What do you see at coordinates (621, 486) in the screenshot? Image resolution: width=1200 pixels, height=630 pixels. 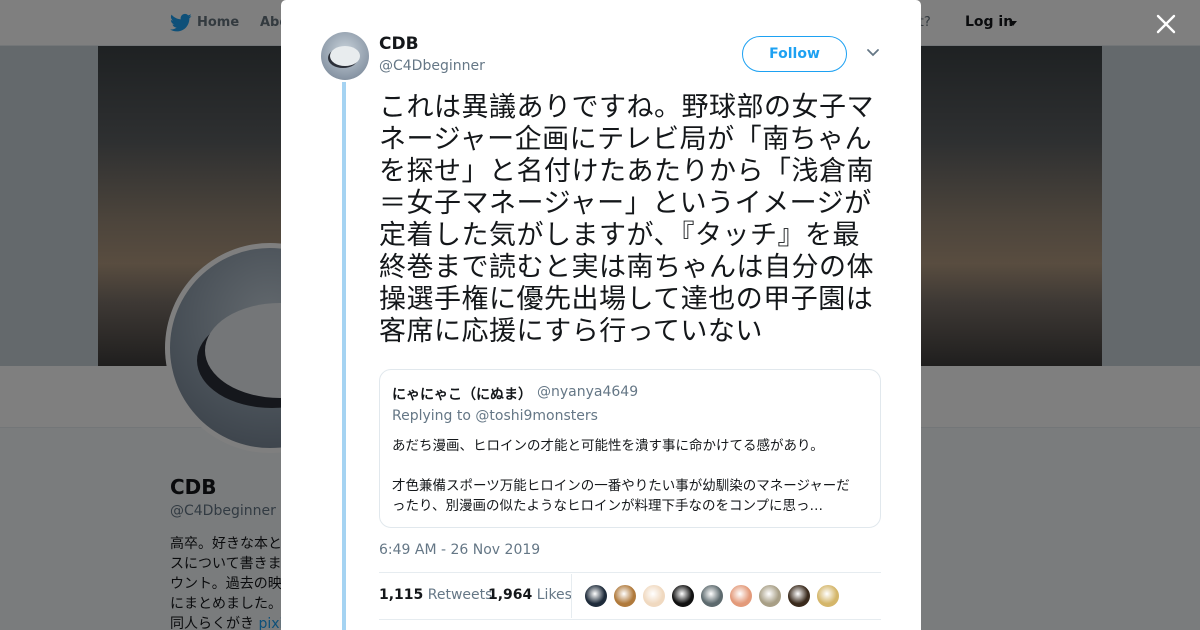 I see `quoted-text-line: 才色兼備スポーツ万能ヒロインの一番やりたい事が幼馴染のマネージャーだ` at bounding box center [621, 486].